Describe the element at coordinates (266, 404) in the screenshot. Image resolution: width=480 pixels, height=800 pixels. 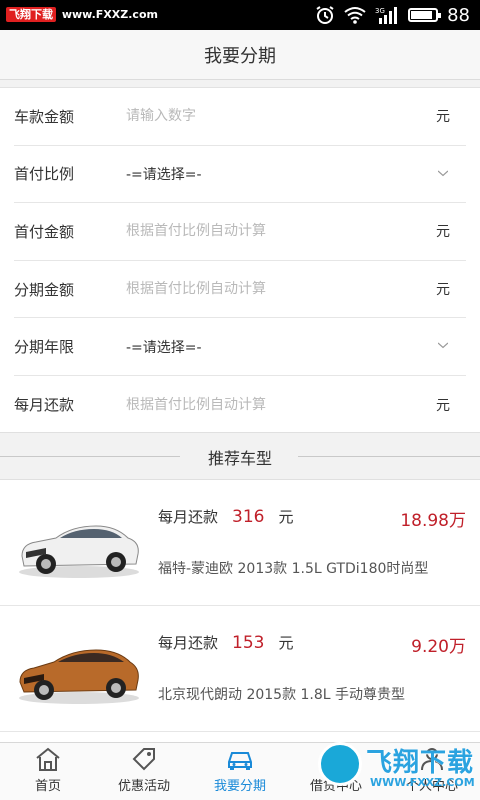
I see `monthly-payment-field` at that location.